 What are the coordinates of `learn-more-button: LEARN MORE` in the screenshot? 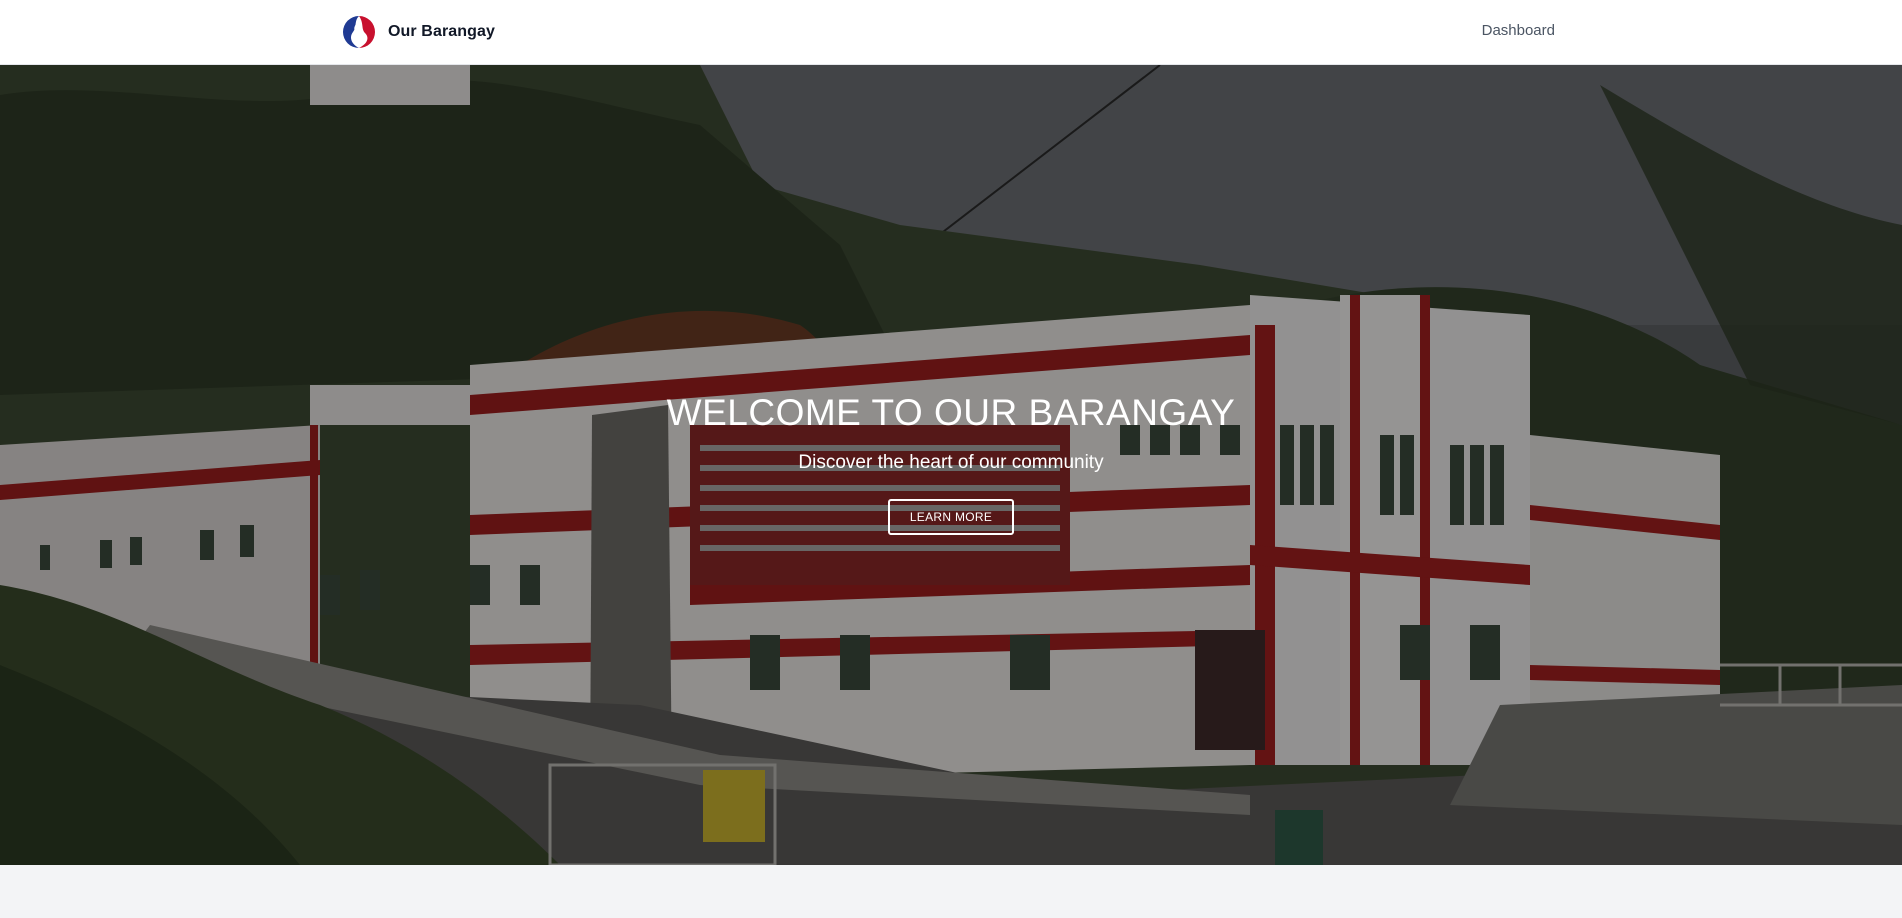 It's located at (951, 517).